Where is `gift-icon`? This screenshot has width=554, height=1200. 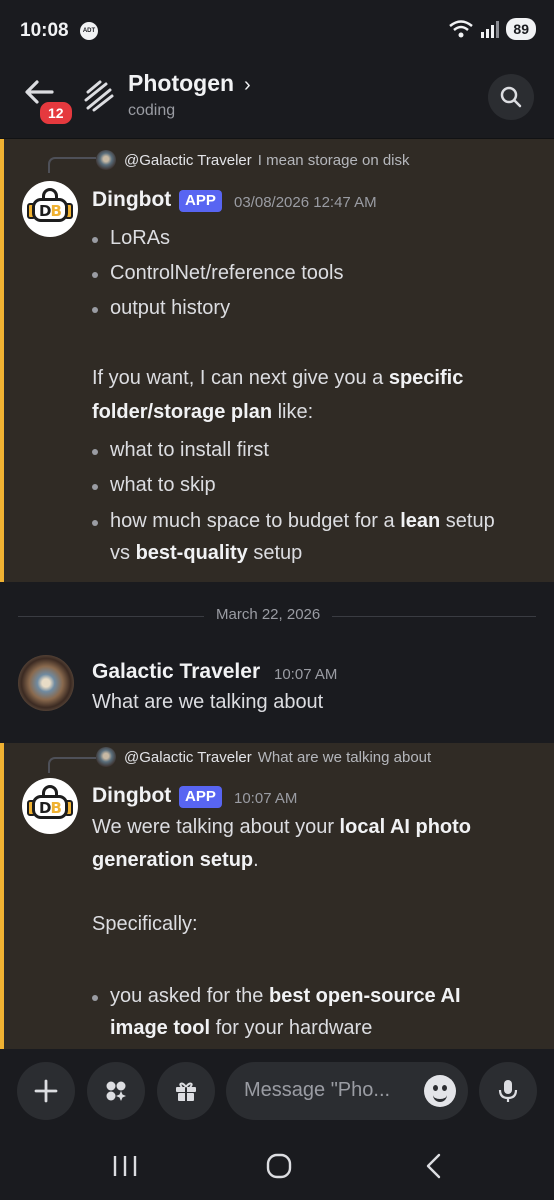
gift-icon is located at coordinates (186, 1091).